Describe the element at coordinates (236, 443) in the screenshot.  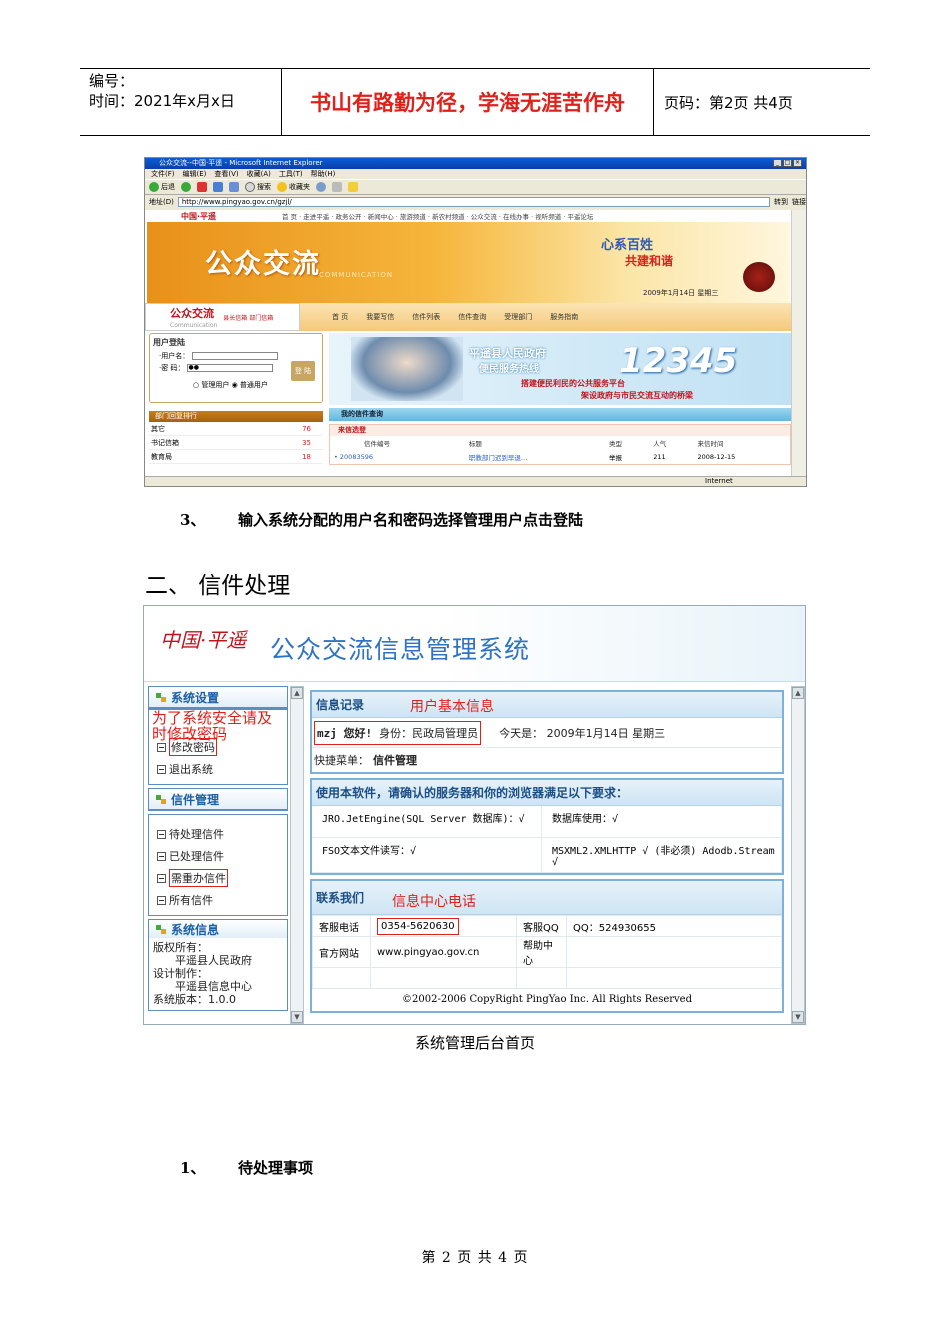
I see `rank-row: 书记信箱 35` at that location.